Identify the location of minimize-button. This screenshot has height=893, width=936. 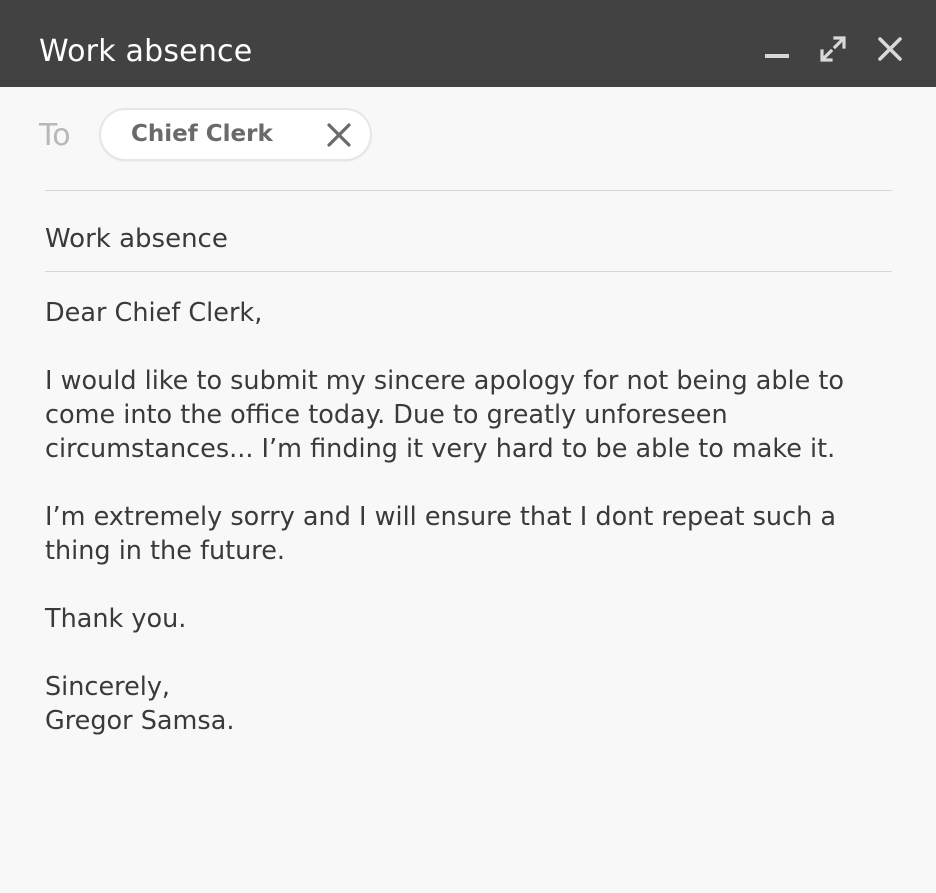
(777, 49).